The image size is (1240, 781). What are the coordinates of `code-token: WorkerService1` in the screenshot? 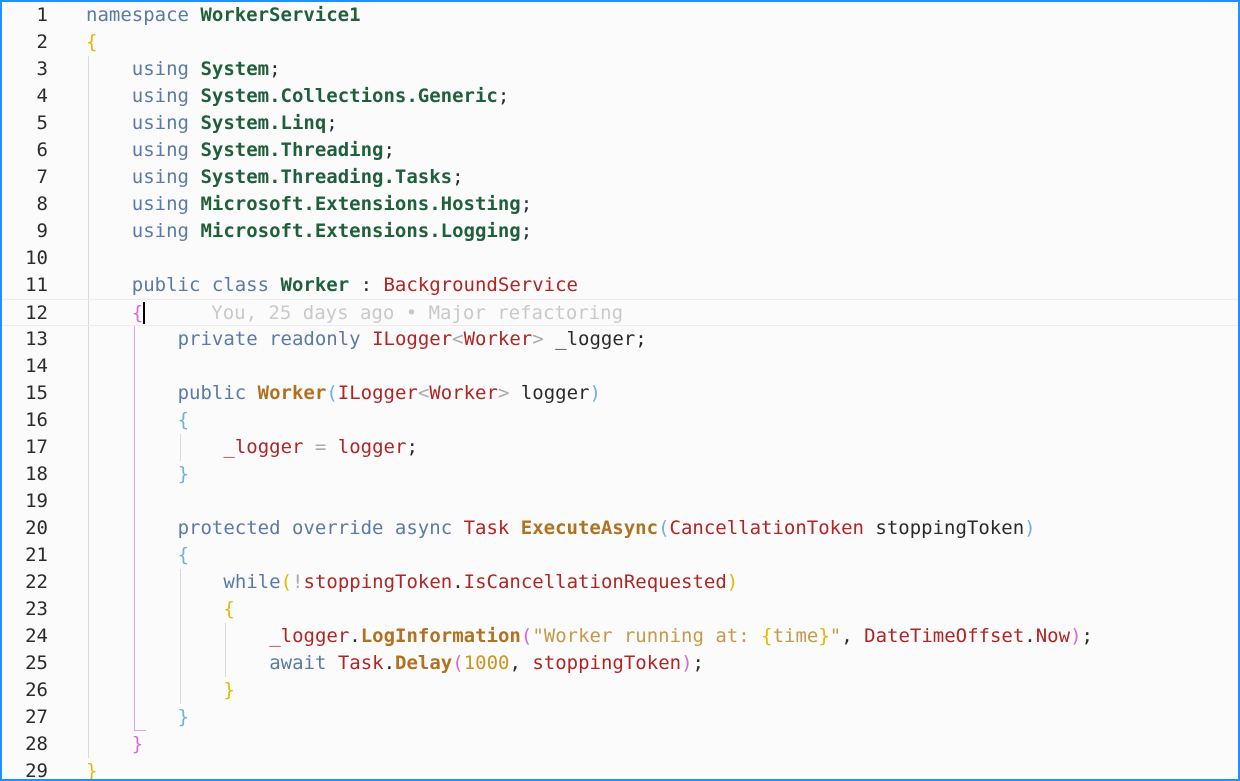 It's located at (280, 15).